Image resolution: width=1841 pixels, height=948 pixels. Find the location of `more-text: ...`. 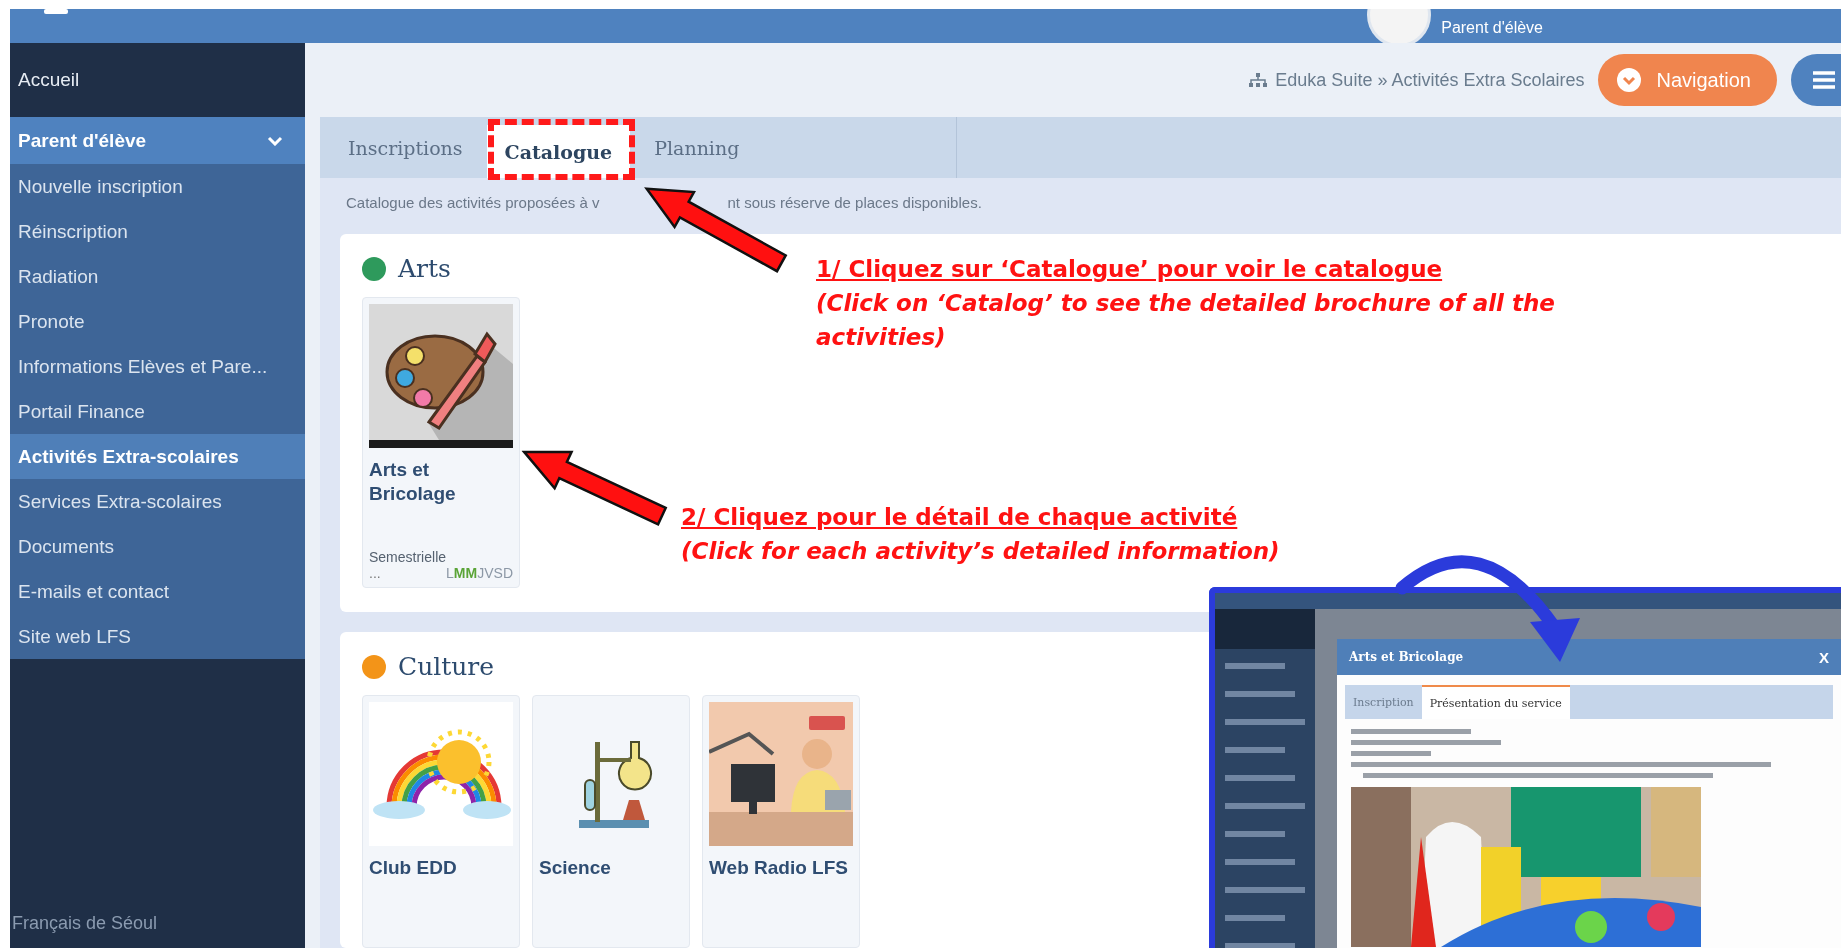

more-text: ... is located at coordinates (375, 573).